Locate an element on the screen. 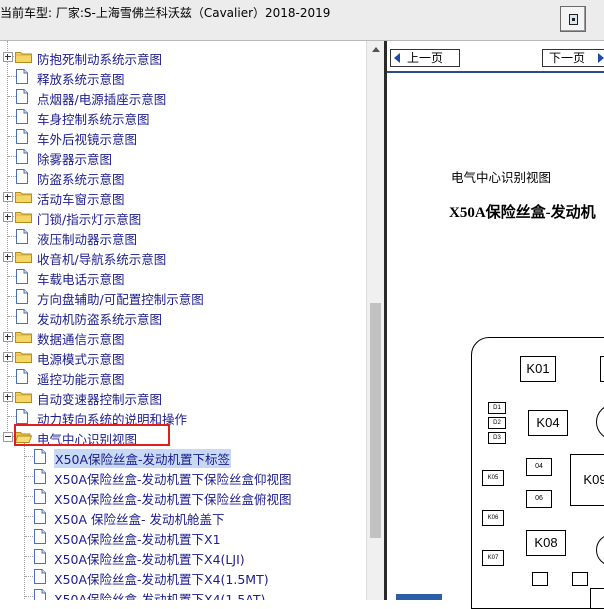 The height and width of the screenshot is (609, 604). tree-item: 电源模式示意图 is located at coordinates (183, 357).